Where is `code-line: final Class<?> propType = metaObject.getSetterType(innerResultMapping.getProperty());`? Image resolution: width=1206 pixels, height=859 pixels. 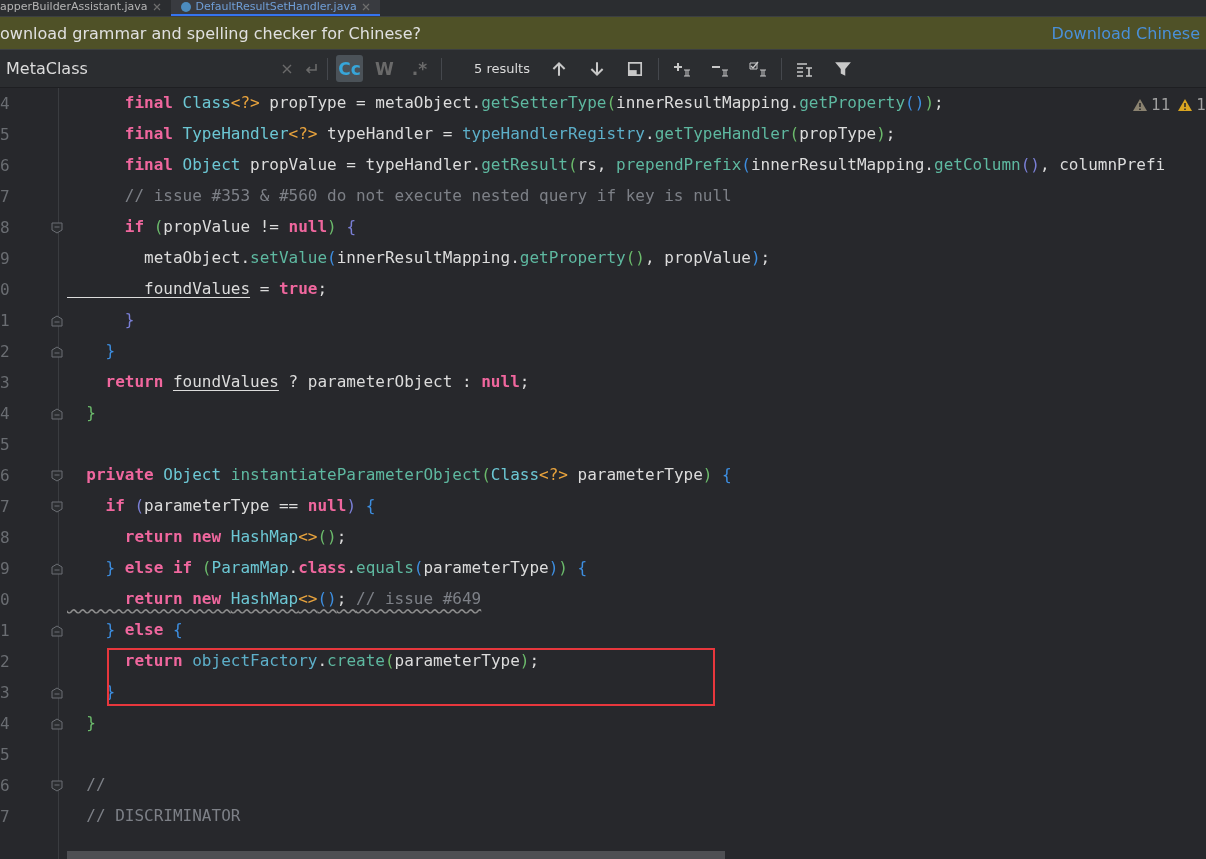 code-line: final Class<?> propType = metaObject.getSetterType(innerResultMapping.getProperty()); is located at coordinates (533, 103).